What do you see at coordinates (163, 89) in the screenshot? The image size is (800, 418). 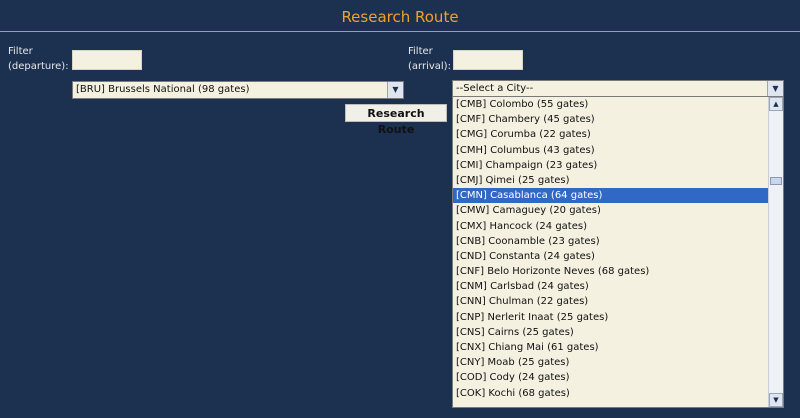 I see `departure-selected-value: [BRU] Brussels National (98 gates)` at bounding box center [163, 89].